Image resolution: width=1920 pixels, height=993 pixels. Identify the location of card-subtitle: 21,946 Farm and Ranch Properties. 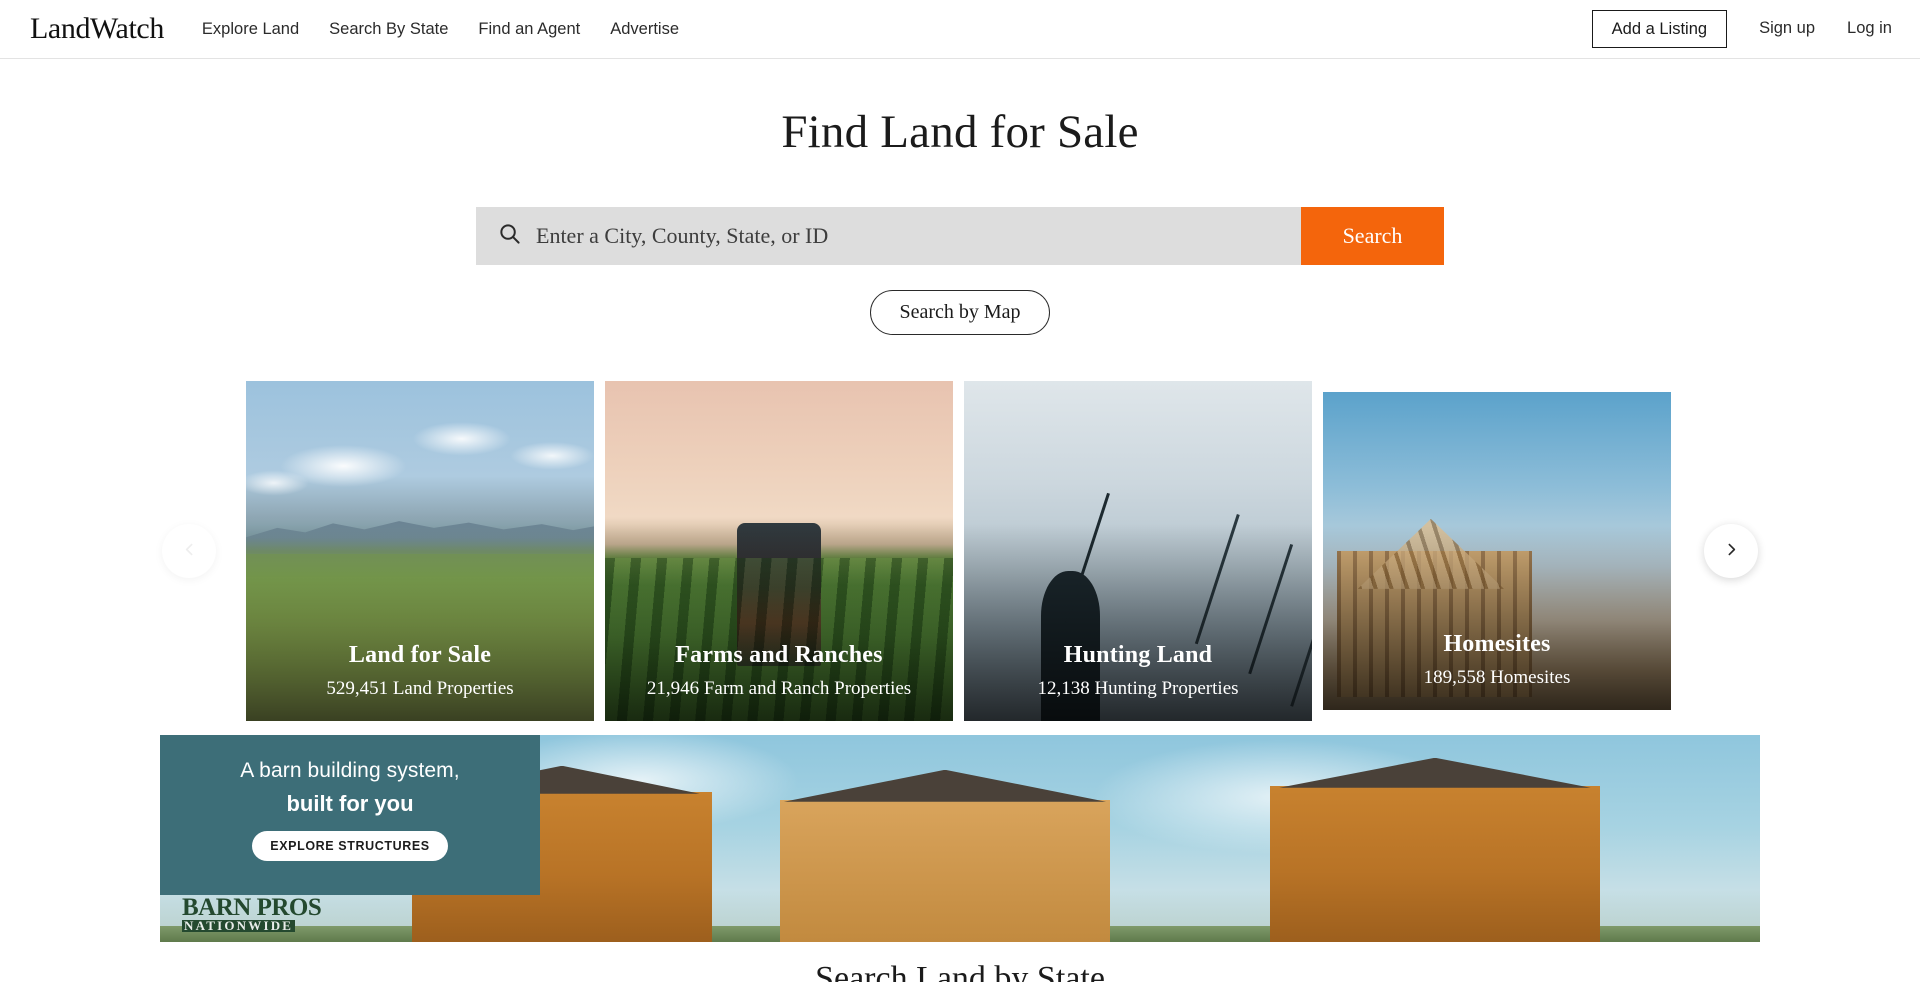
(779, 688).